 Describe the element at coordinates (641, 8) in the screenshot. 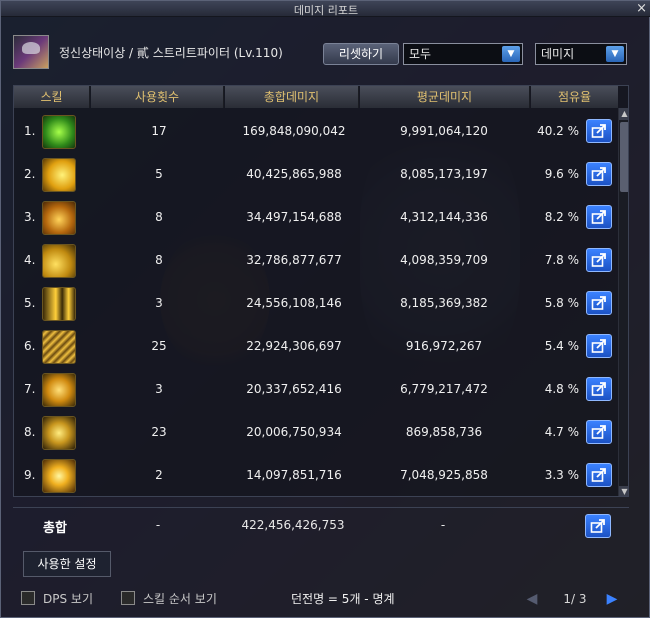

I see `close-button: ×` at that location.